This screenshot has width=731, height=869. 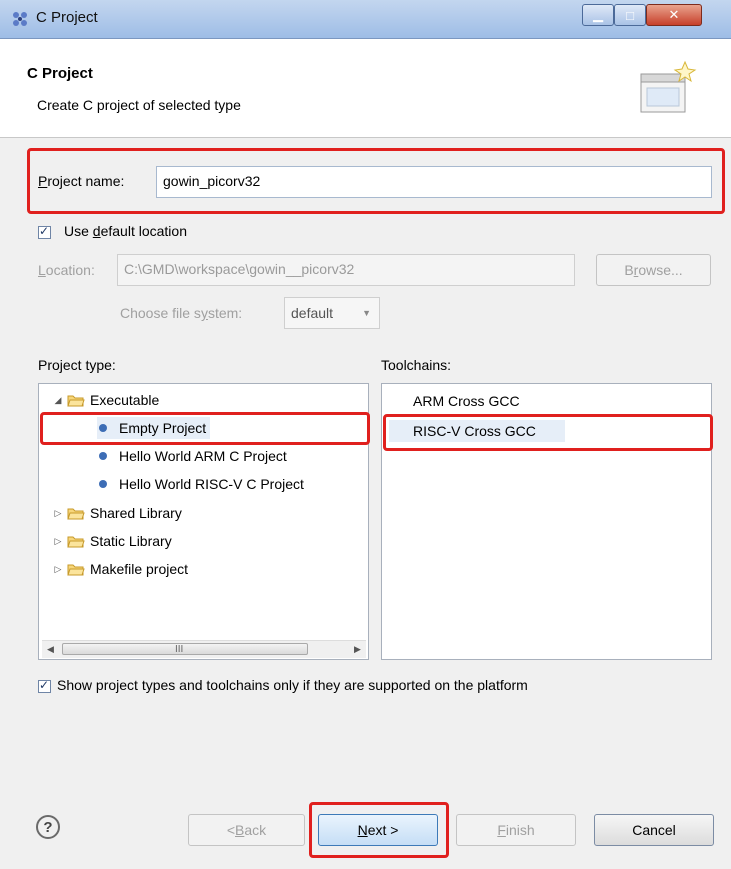 What do you see at coordinates (629, 270) in the screenshot?
I see `label-text: B` at bounding box center [629, 270].